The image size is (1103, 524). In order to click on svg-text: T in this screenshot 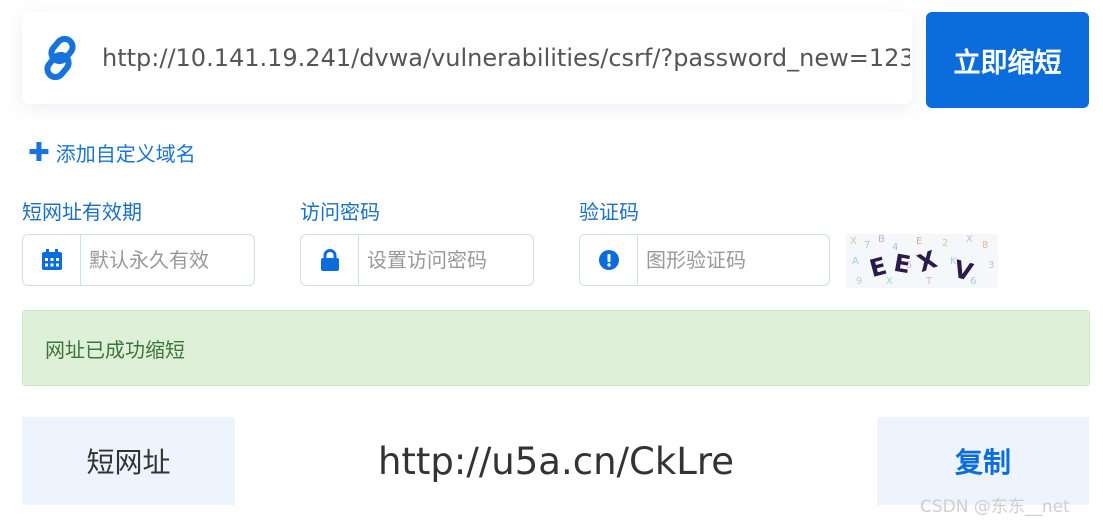, I will do `click(929, 281)`.